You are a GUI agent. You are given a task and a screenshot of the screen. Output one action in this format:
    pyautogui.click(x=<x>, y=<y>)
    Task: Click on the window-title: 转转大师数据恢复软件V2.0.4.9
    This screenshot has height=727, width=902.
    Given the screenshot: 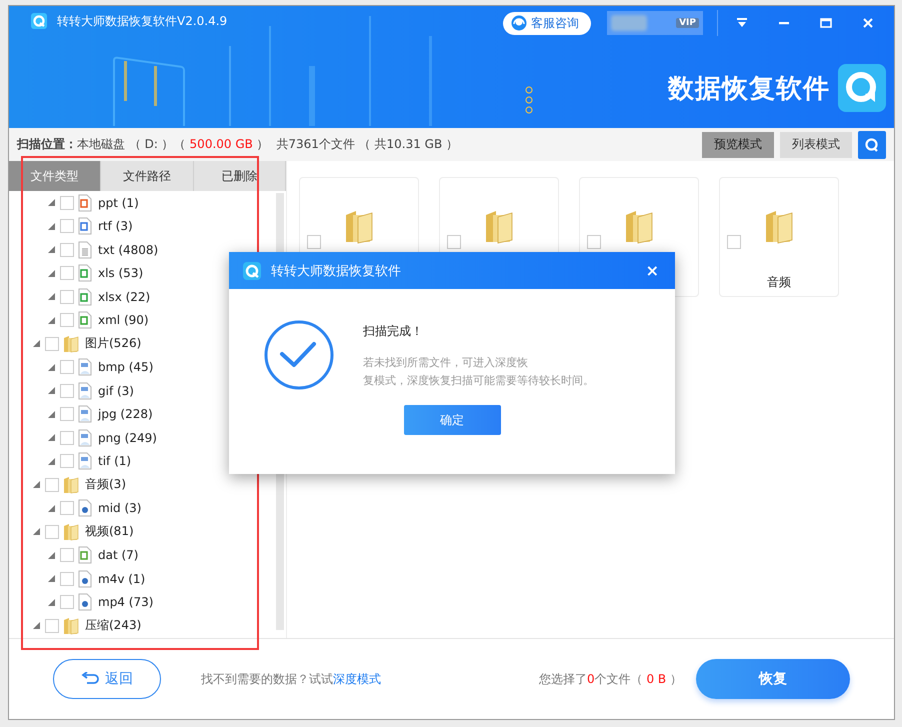 What is the action you would take?
    pyautogui.click(x=142, y=21)
    